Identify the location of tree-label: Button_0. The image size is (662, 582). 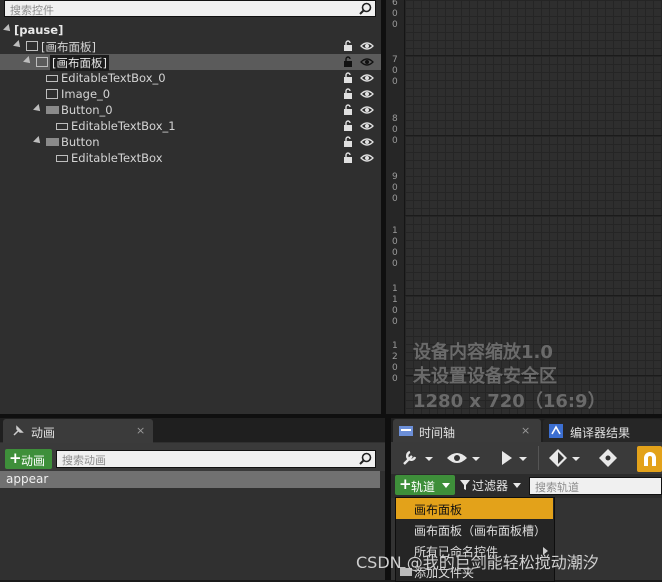
(87, 110).